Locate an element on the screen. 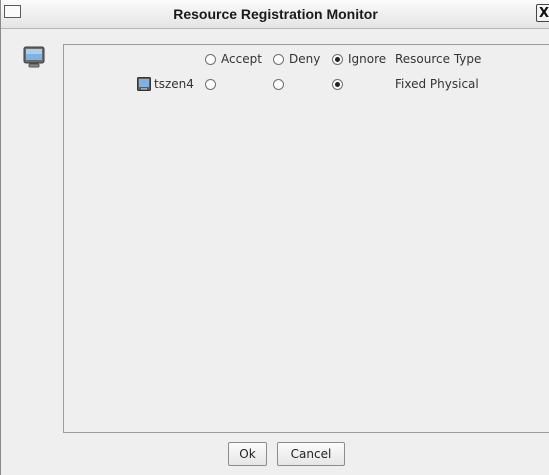  radio-deny-all is located at coordinates (278, 59).